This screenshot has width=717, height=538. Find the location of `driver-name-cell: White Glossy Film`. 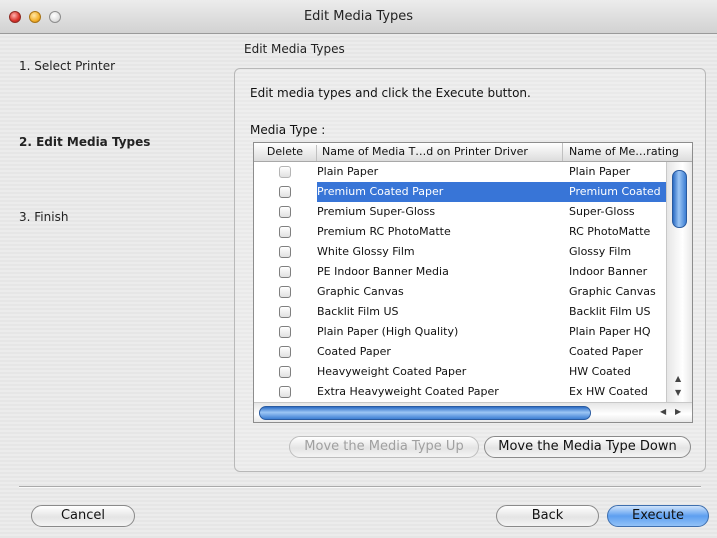

driver-name-cell: White Glossy Film is located at coordinates (366, 251).